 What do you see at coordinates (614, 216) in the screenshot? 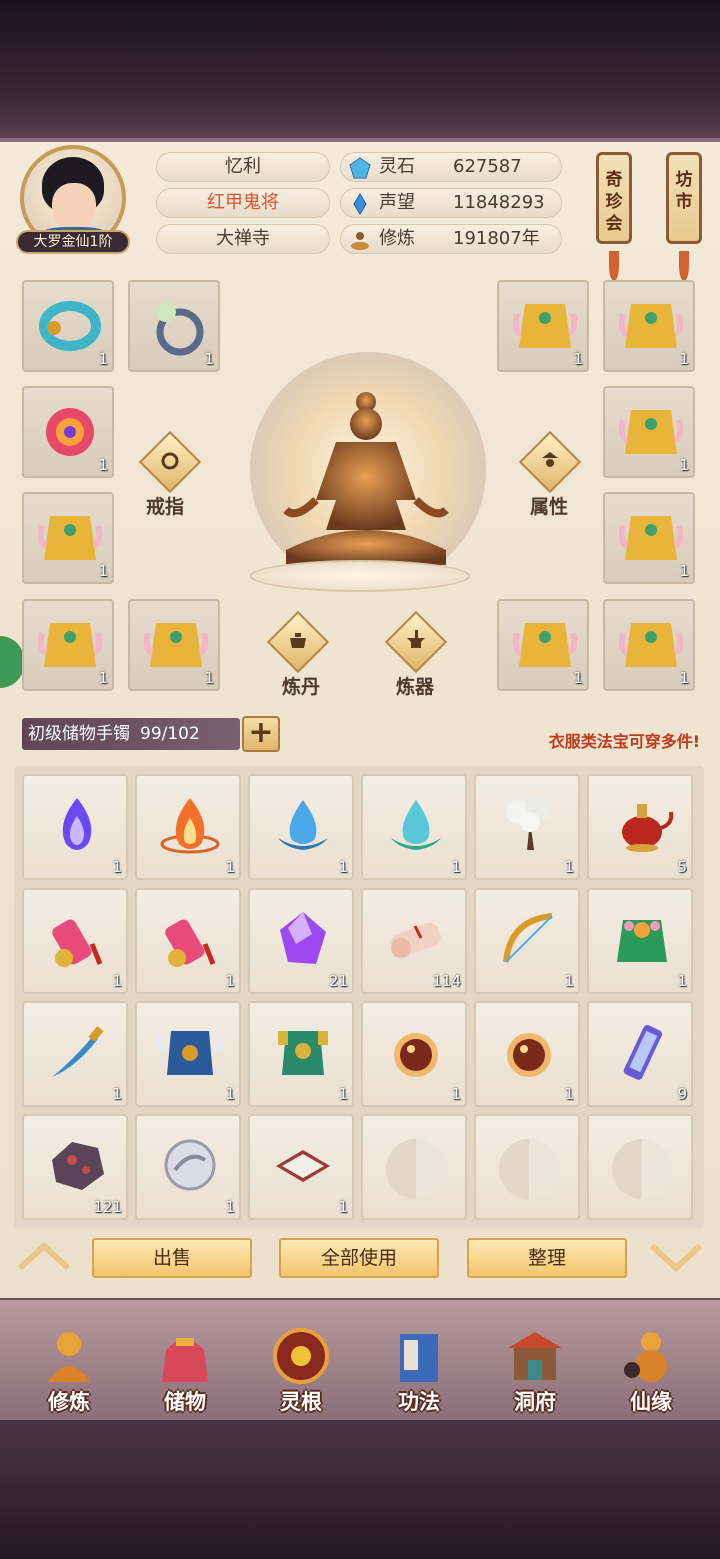
I see `treasure-hall-button: 奇珍会` at bounding box center [614, 216].